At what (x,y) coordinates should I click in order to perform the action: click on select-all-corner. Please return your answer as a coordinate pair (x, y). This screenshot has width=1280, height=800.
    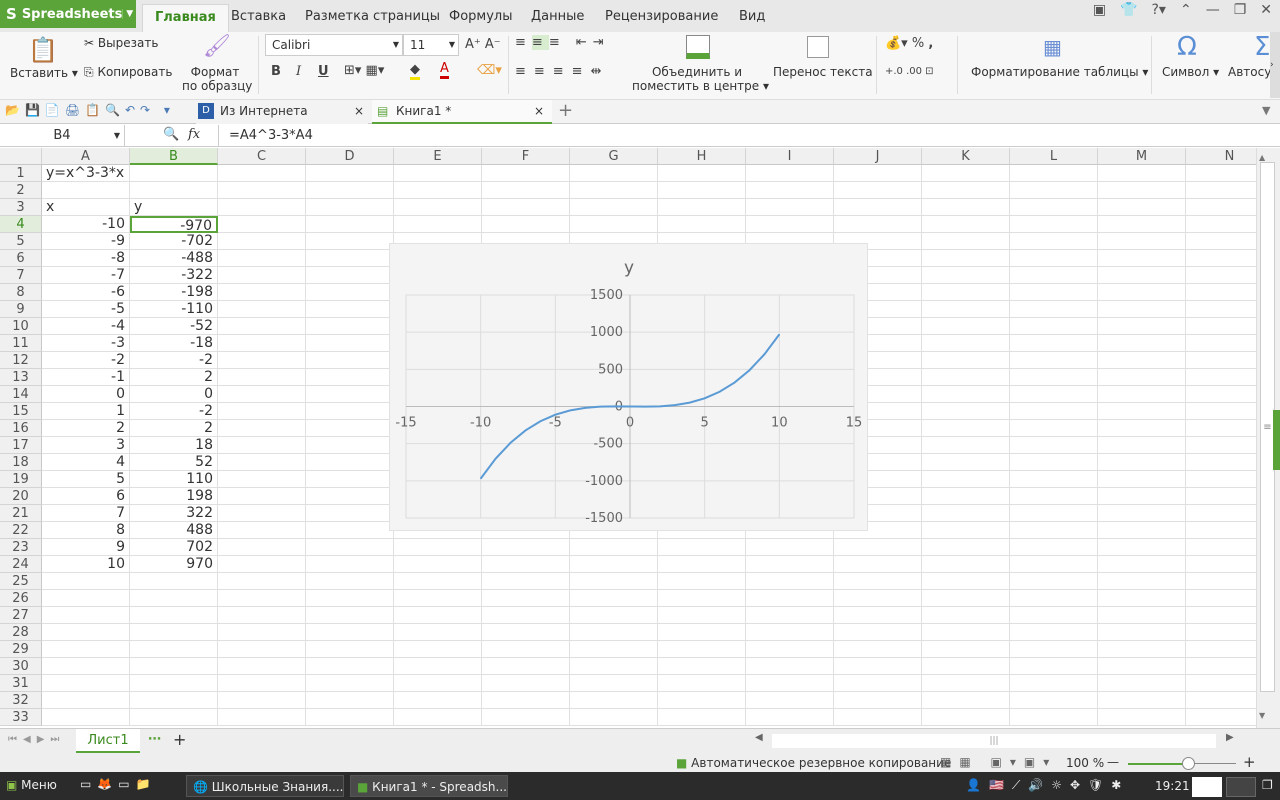
    Looking at the image, I should click on (21, 156).